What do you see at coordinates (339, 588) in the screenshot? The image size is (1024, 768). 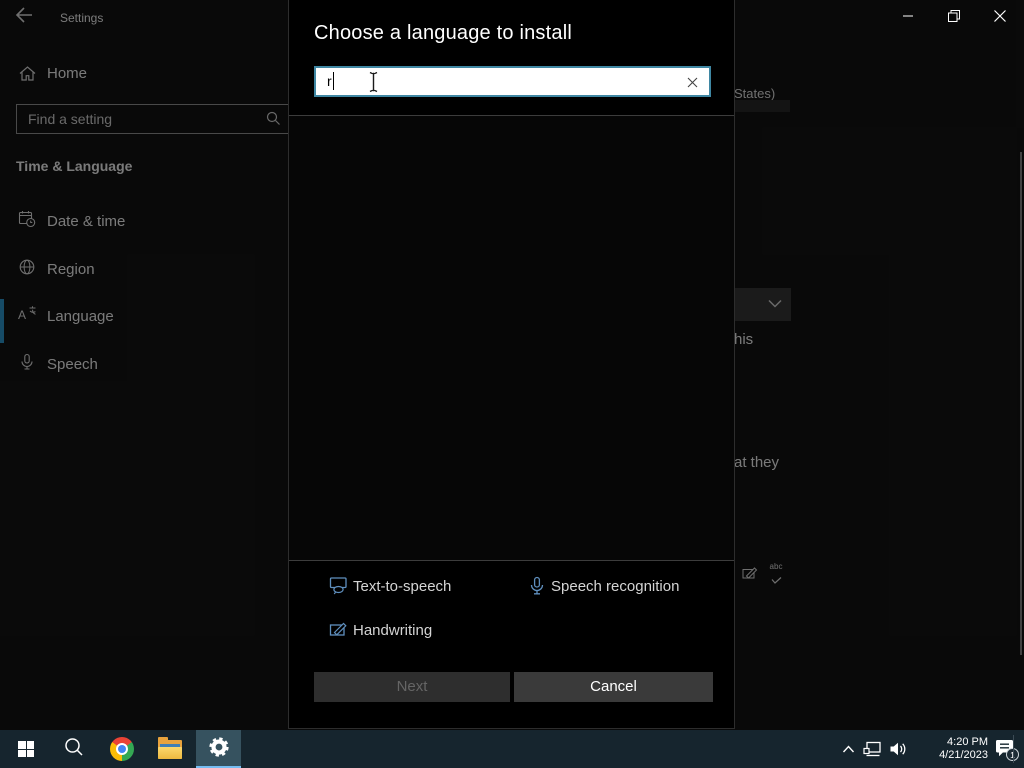 I see `text-to-speech-icon` at bounding box center [339, 588].